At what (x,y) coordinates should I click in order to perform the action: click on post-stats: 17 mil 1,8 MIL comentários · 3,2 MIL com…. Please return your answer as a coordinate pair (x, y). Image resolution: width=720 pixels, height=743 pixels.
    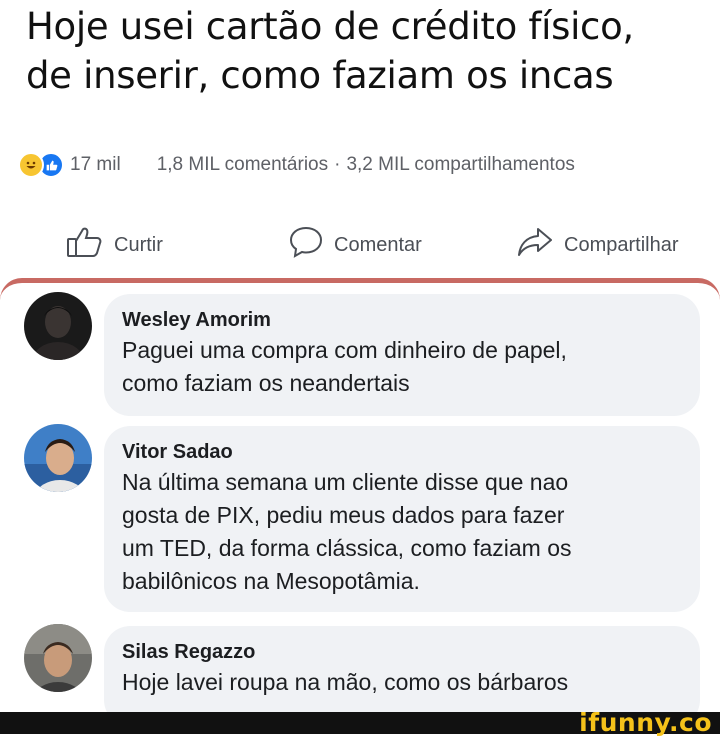
    Looking at the image, I should click on (363, 165).